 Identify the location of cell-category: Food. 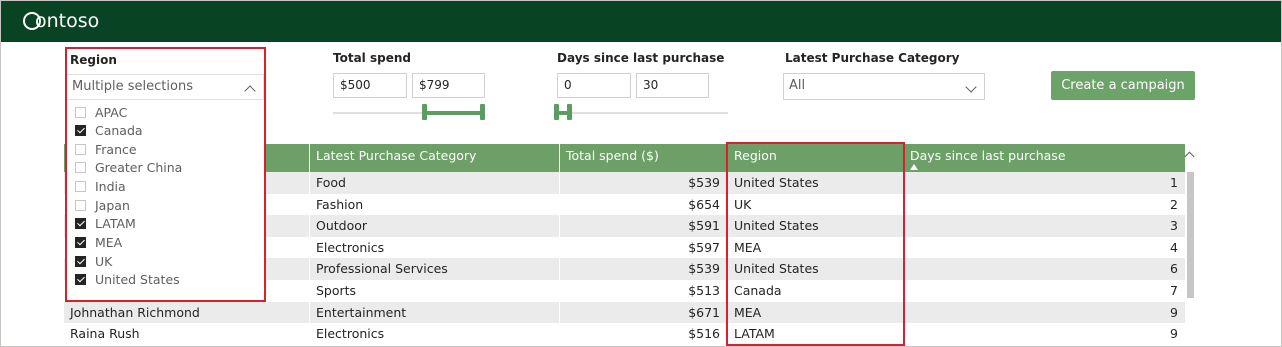
(434, 183).